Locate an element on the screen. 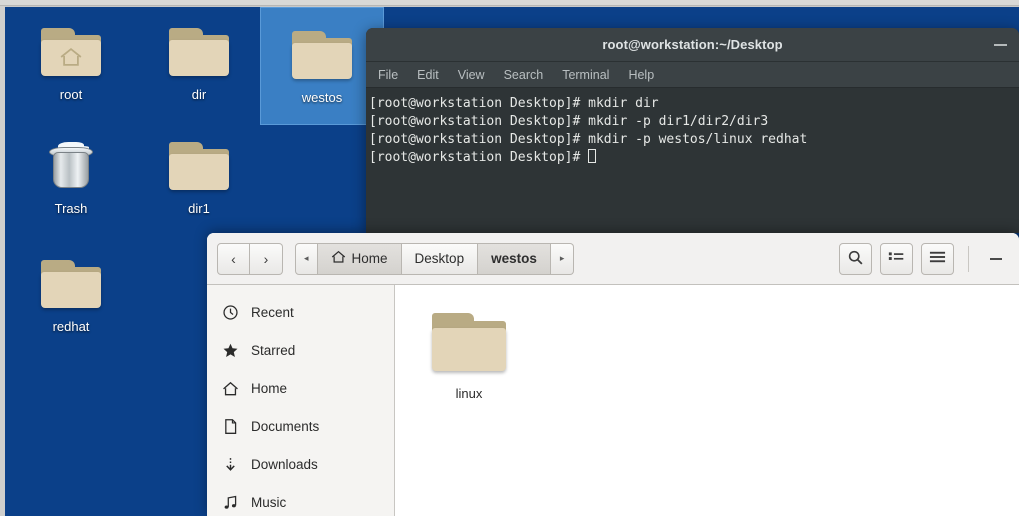 The image size is (1019, 516). desktop-icon-redhat: redhat is located at coordinates (71, 301).